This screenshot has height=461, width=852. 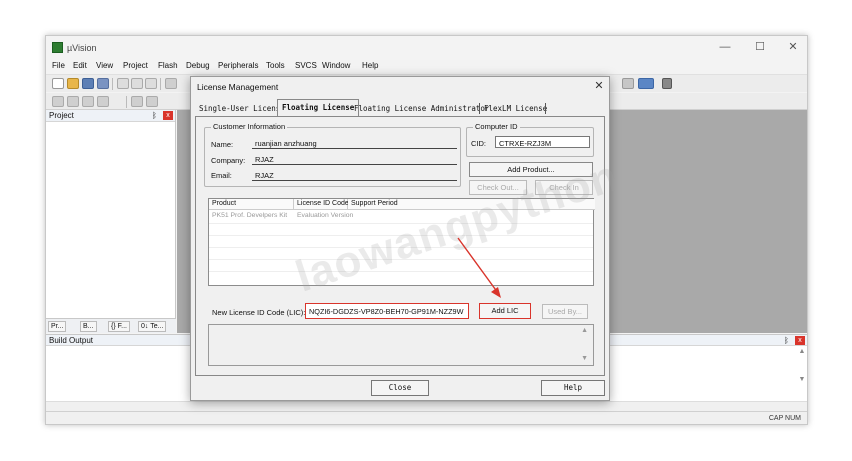 I want to click on title-bar: µVision — ☐ ✕, so click(x=426, y=47).